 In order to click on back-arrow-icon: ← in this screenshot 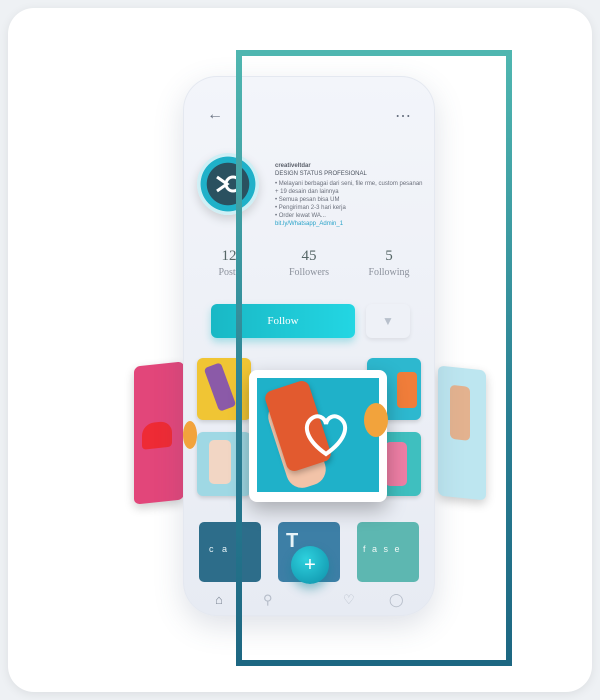, I will do `click(215, 115)`.